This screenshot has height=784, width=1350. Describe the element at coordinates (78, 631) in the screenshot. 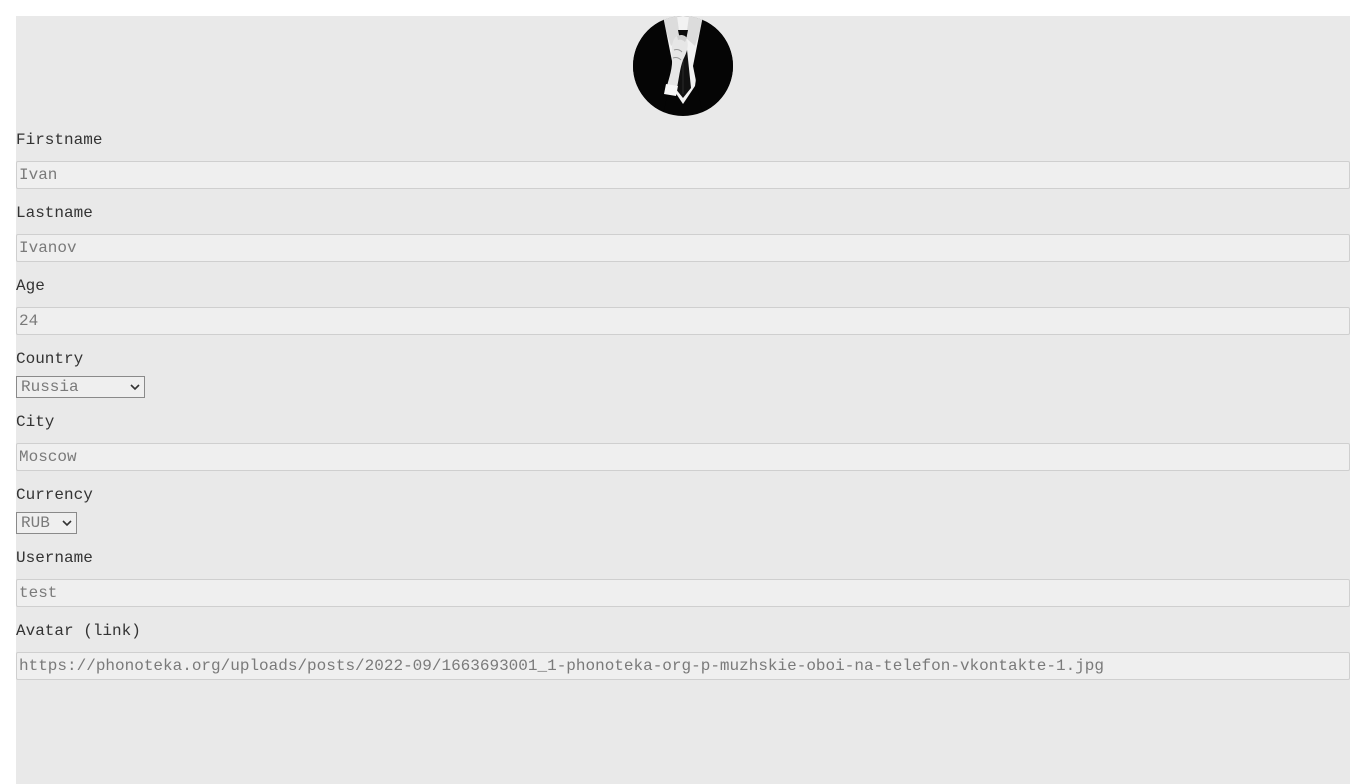

I see `avatar-link-label: Avatar (link)` at that location.